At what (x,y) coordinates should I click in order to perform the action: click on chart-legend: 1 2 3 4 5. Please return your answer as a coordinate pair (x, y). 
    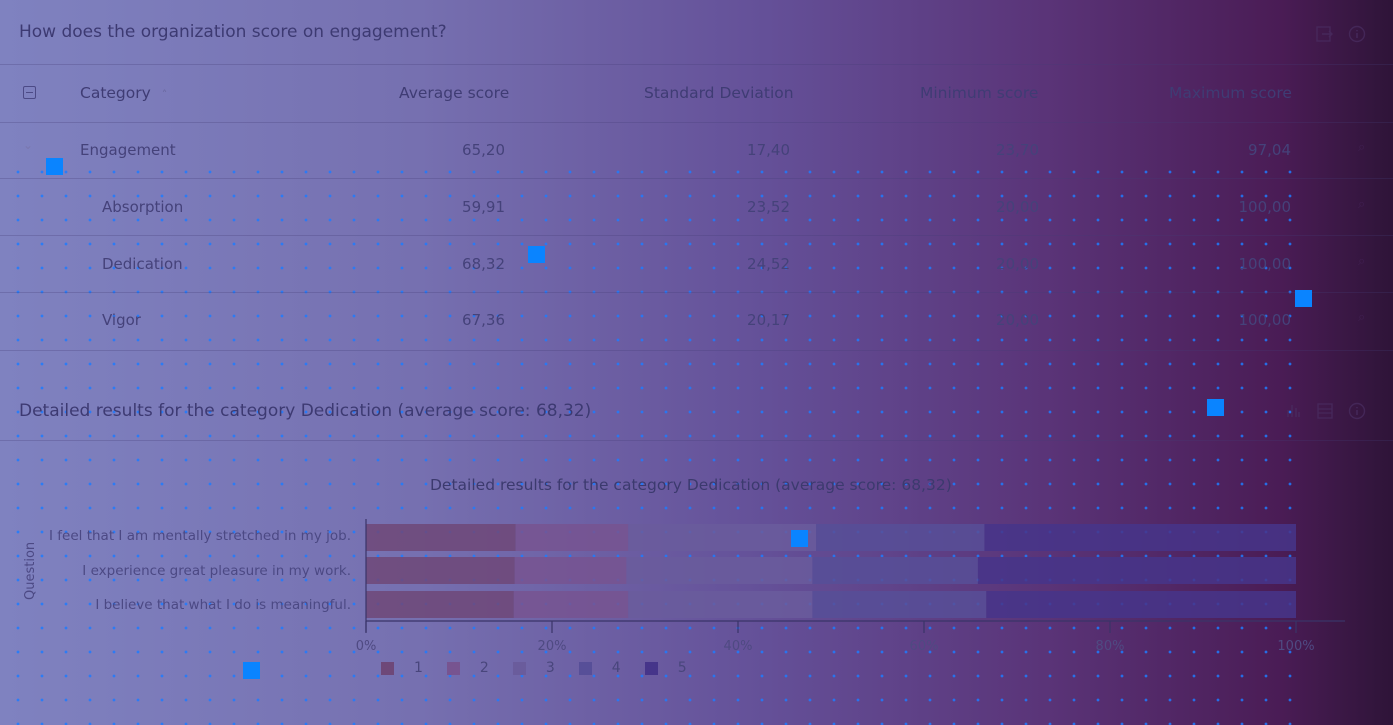
    Looking at the image, I should click on (546, 668).